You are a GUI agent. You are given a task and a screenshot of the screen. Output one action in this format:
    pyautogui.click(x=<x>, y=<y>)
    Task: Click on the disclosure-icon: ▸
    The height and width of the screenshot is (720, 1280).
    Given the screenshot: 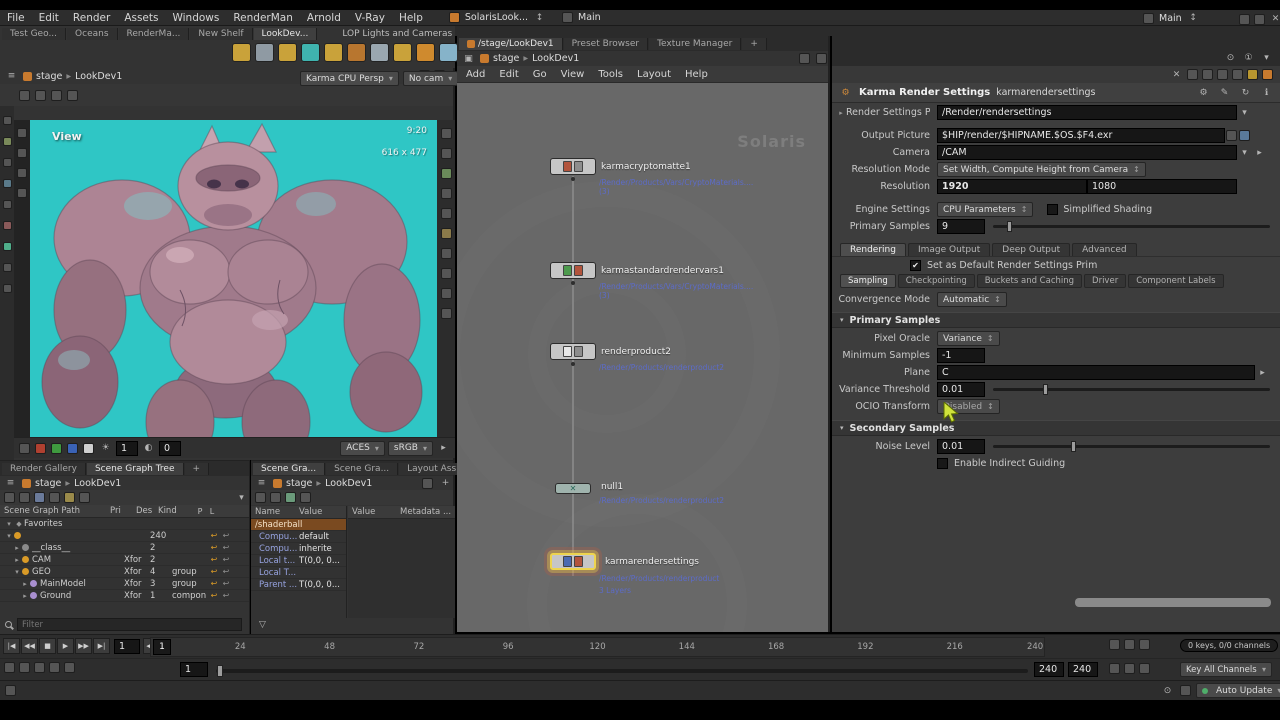 What is the action you would take?
    pyautogui.click(x=841, y=113)
    